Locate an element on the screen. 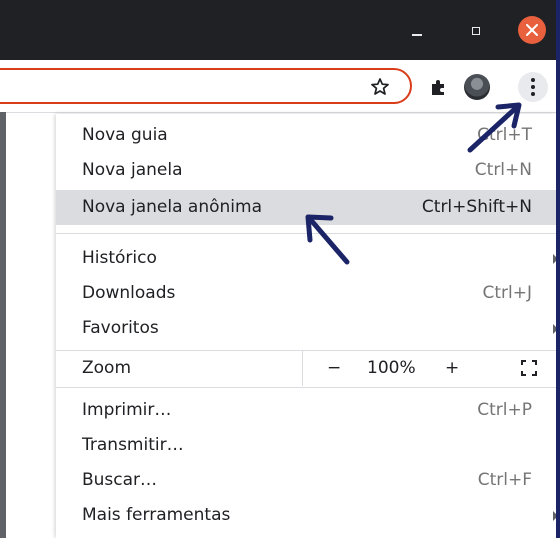 The image size is (560, 538). zoom-in-button: + is located at coordinates (452, 368).